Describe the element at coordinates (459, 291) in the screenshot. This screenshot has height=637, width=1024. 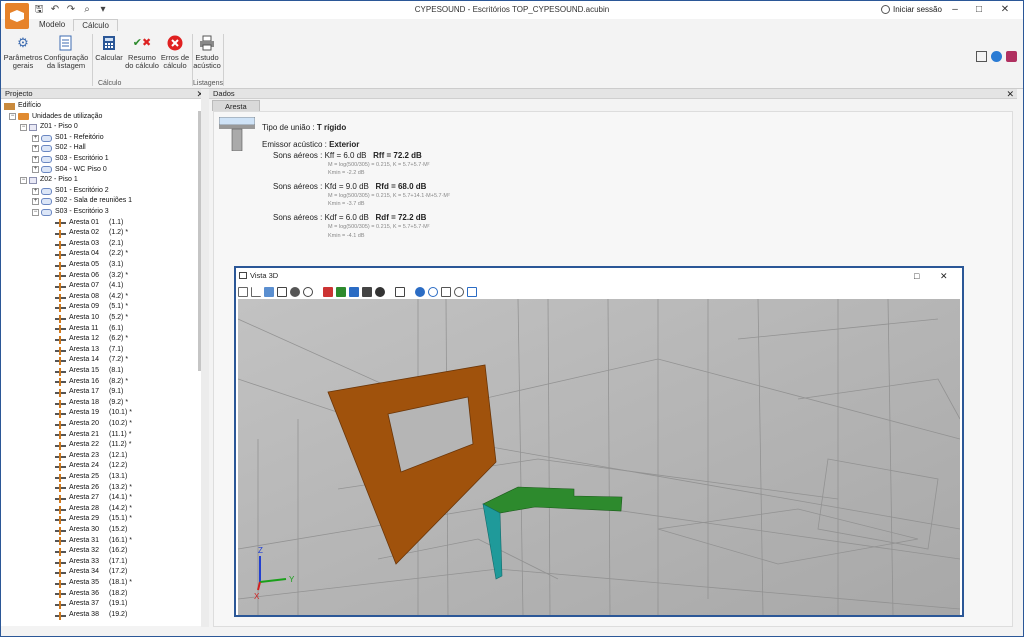
I see `move-icon` at that location.